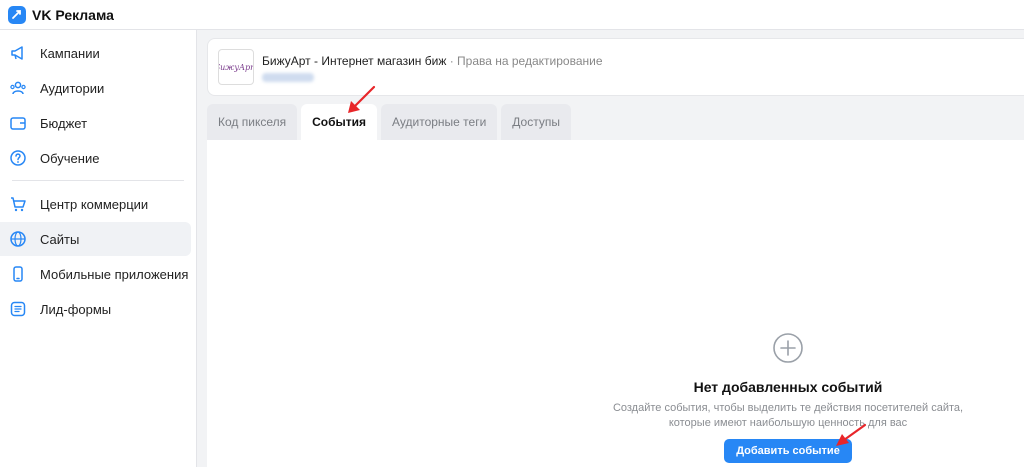  I want to click on empty-title: Нет добавленных событий, so click(788, 387).